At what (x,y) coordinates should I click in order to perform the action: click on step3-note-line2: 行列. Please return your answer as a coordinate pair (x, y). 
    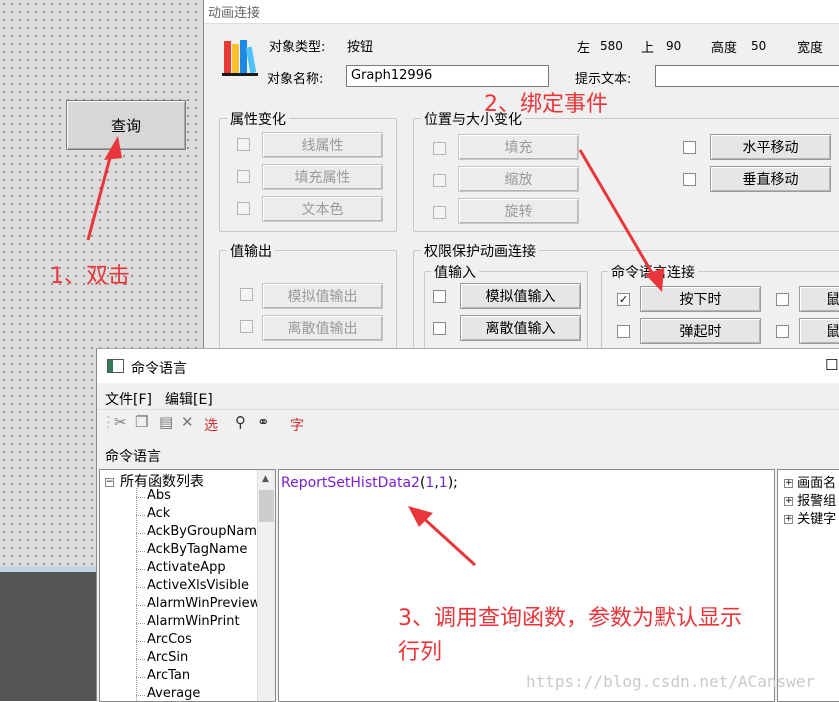
    Looking at the image, I should click on (420, 652).